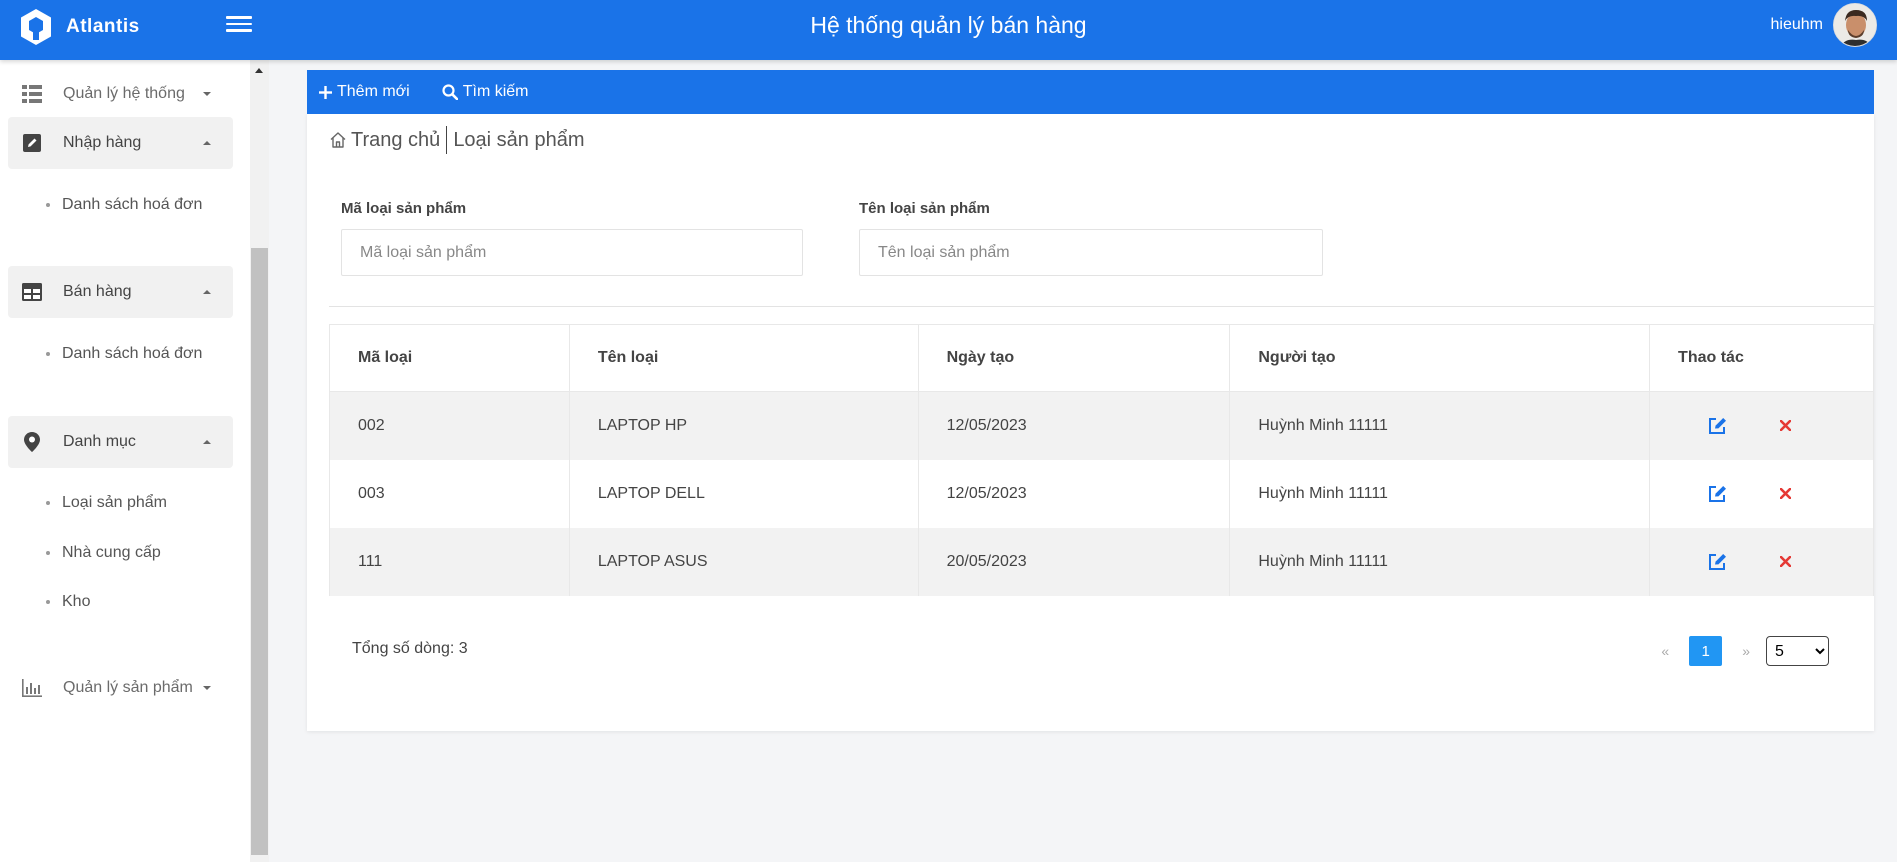 Image resolution: width=1897 pixels, height=862 pixels. I want to click on column-header: Ngày tạo, so click(1074, 358).